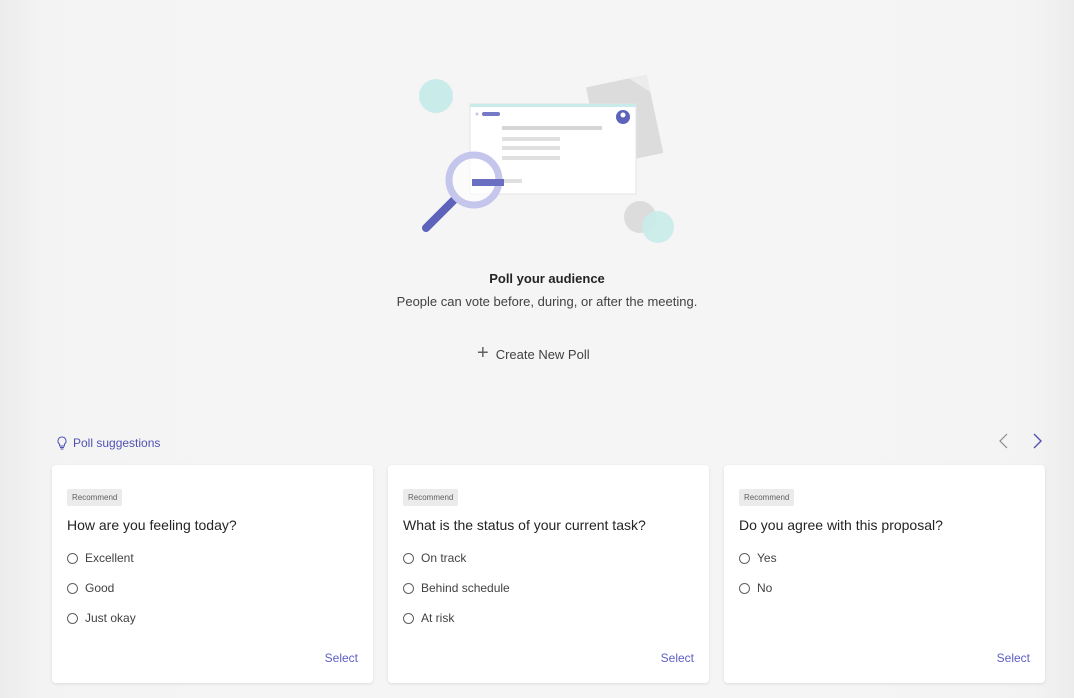 The image size is (1074, 698). I want to click on option-label: At risk, so click(438, 618).